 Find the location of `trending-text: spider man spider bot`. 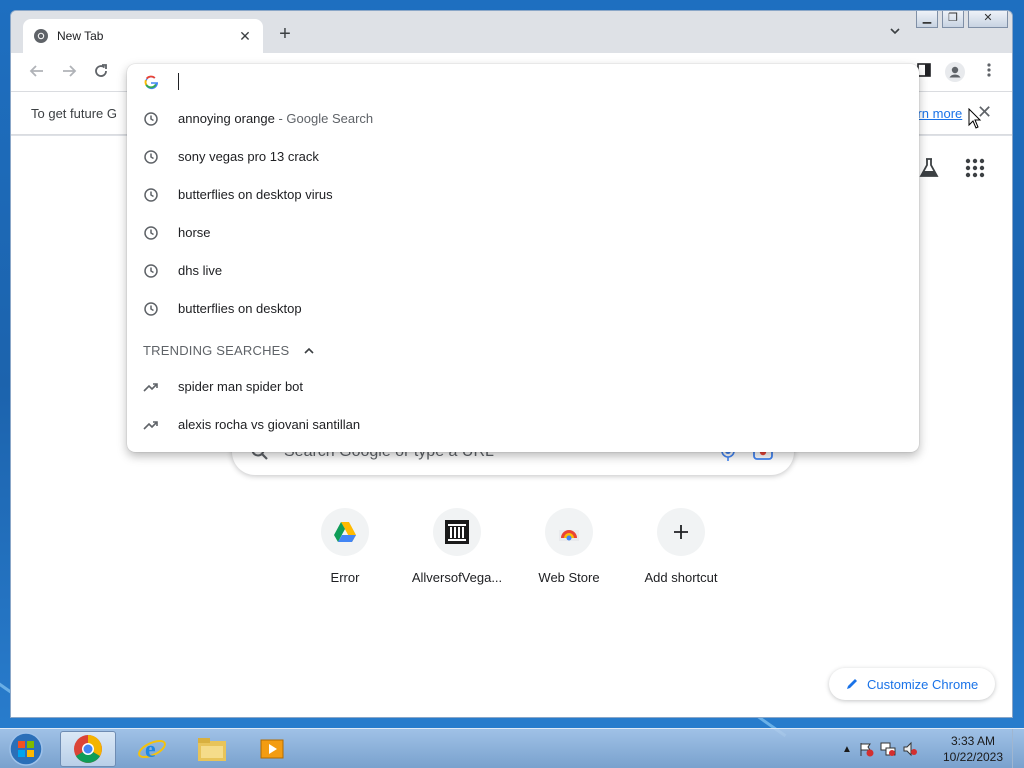

trending-text: spider man spider bot is located at coordinates (241, 386).